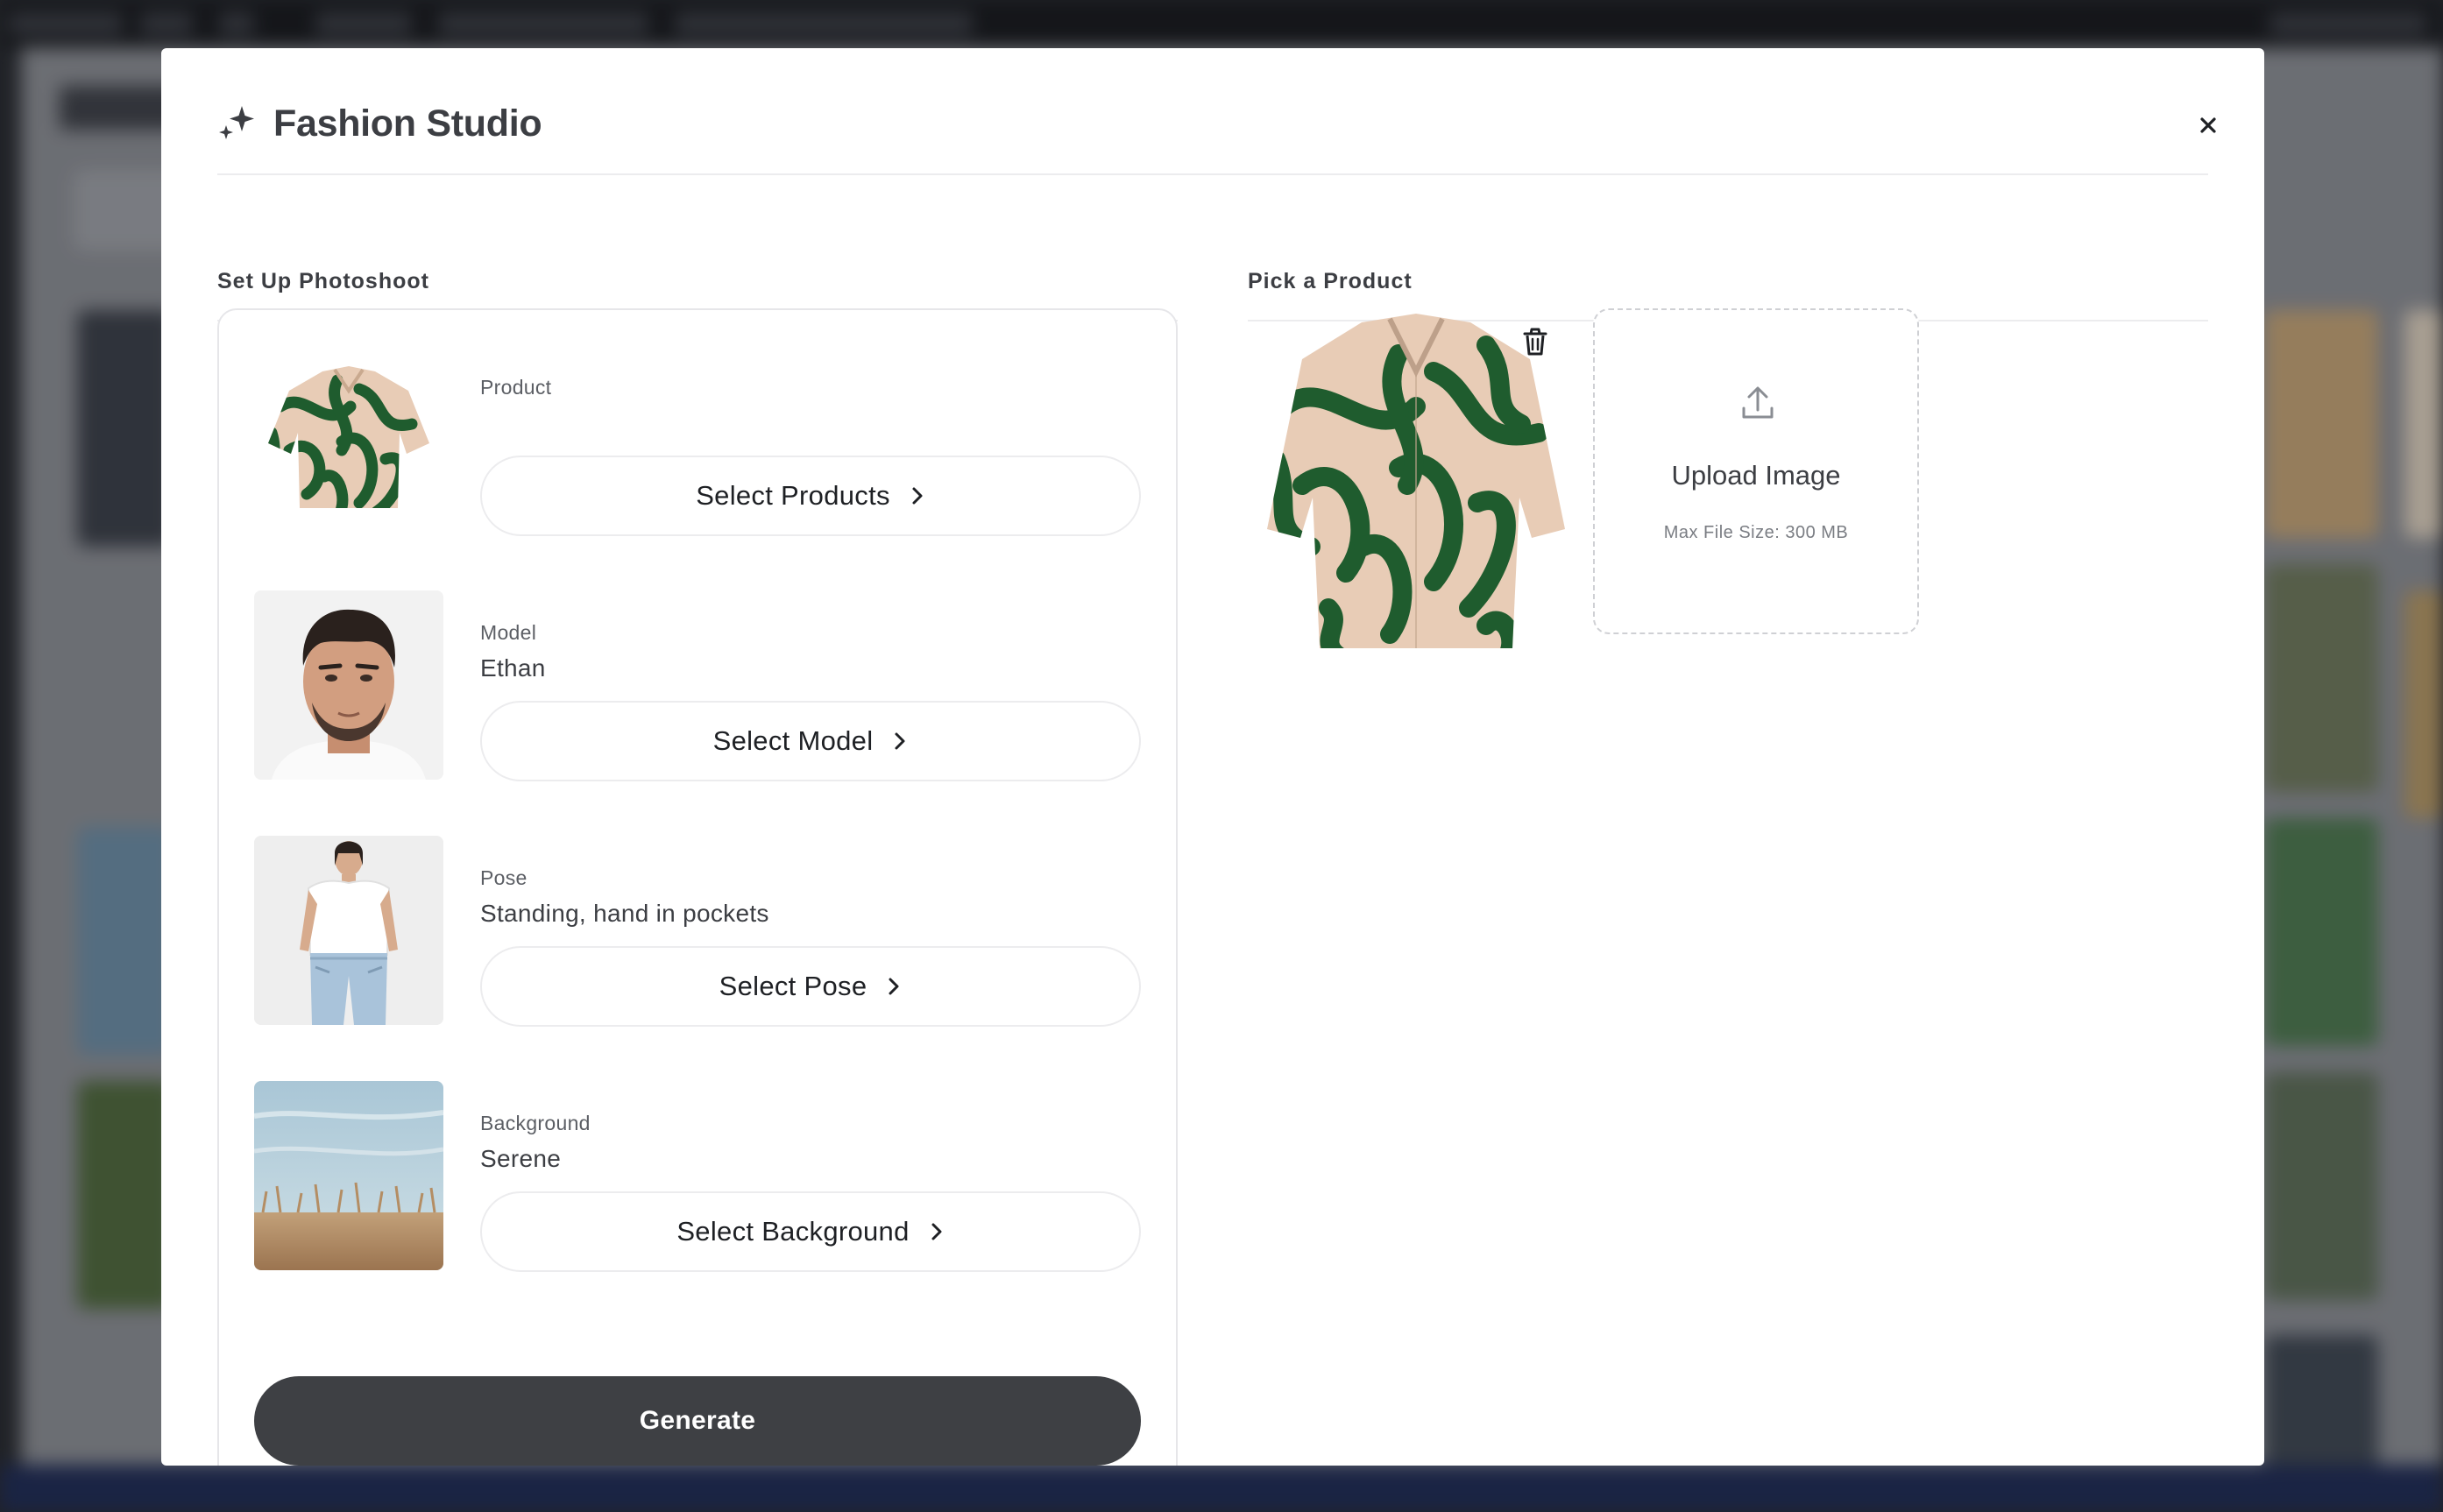 The image size is (2443, 1512). I want to click on modal-title: Fashion Studio, so click(407, 124).